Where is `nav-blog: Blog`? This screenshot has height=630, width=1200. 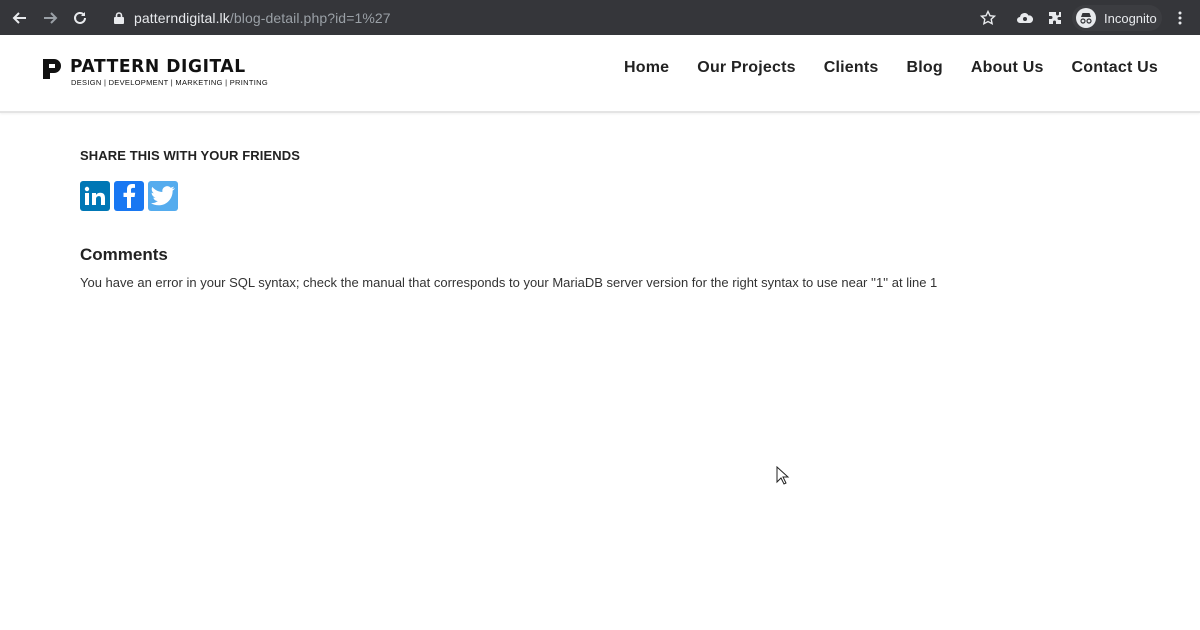
nav-blog: Blog is located at coordinates (924, 68).